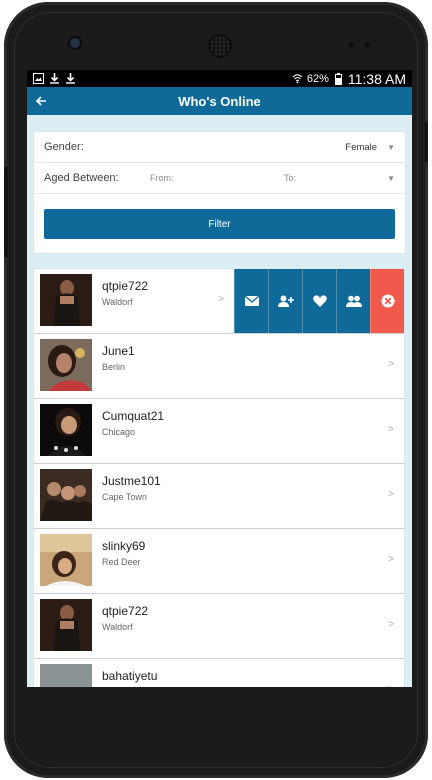 This screenshot has height=780, width=432. Describe the element at coordinates (426, 142) in the screenshot. I see `power-button` at that location.